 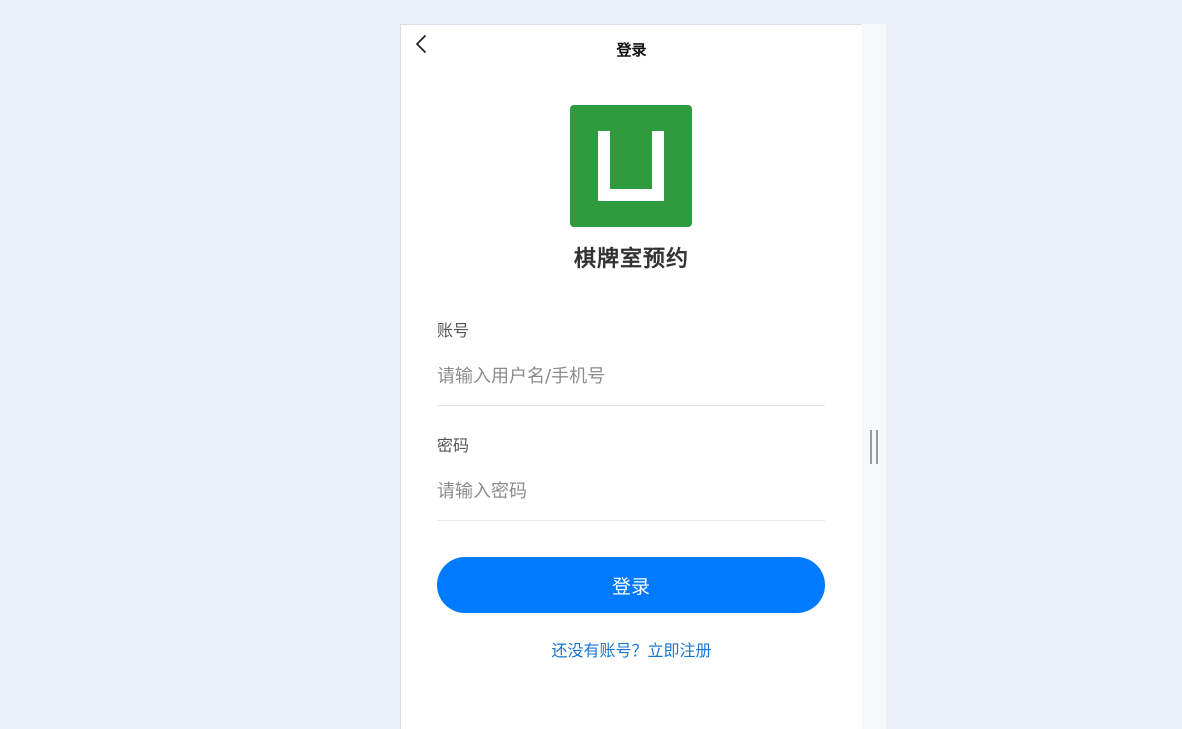 I want to click on app-name: 棋牌室预约, so click(x=631, y=259).